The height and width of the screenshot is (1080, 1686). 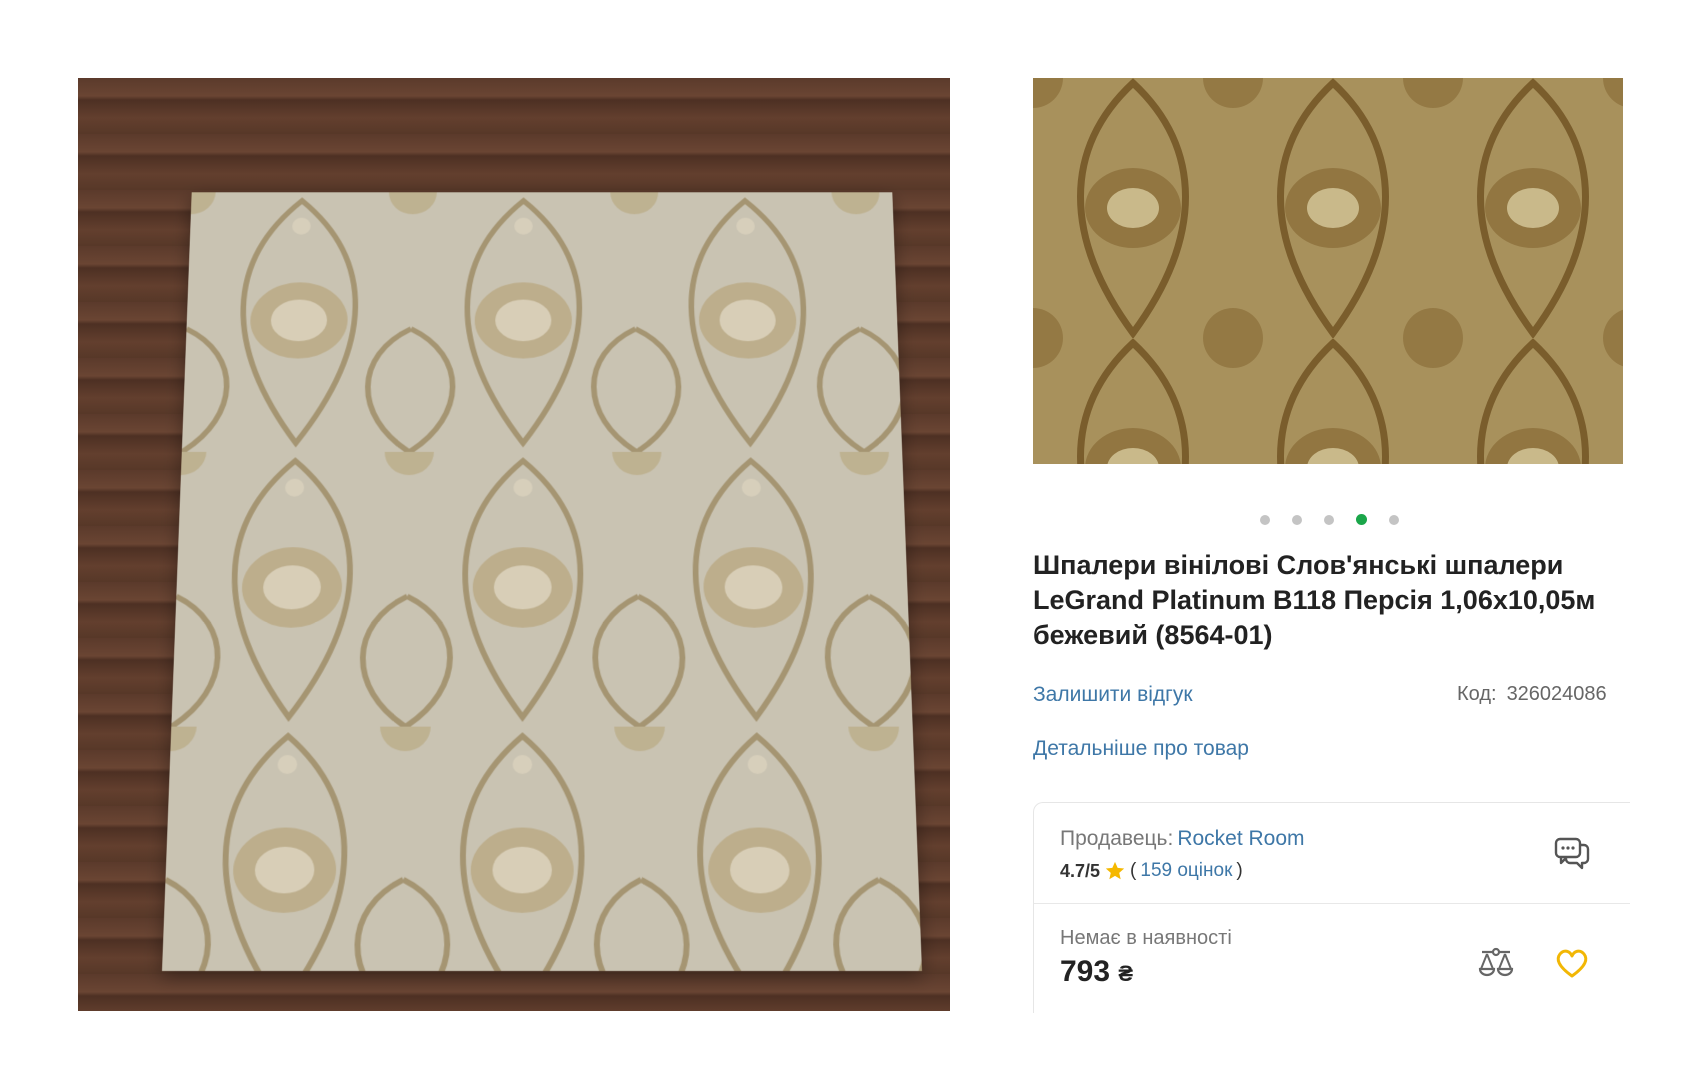 I want to click on leave-review-link: Залишити відгук, so click(x=1113, y=695).